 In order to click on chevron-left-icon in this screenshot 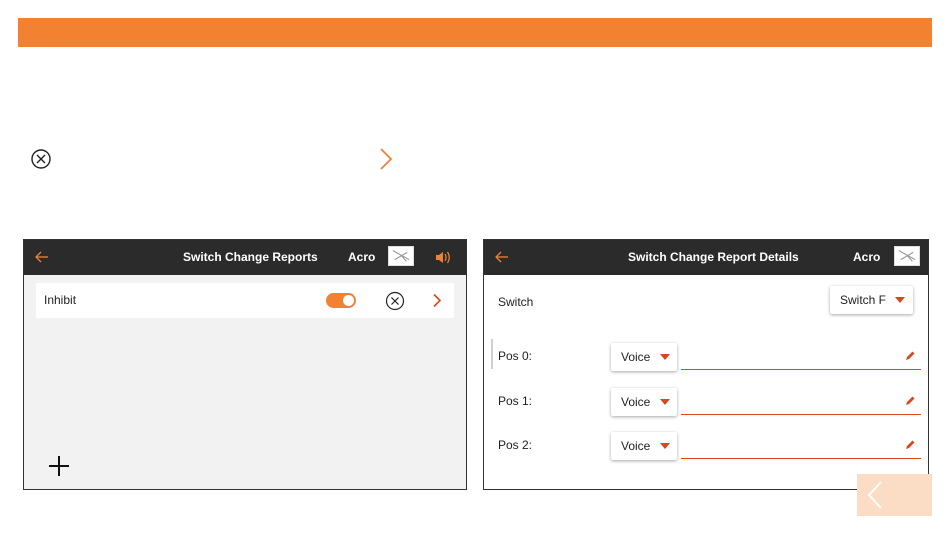, I will do `click(874, 495)`.